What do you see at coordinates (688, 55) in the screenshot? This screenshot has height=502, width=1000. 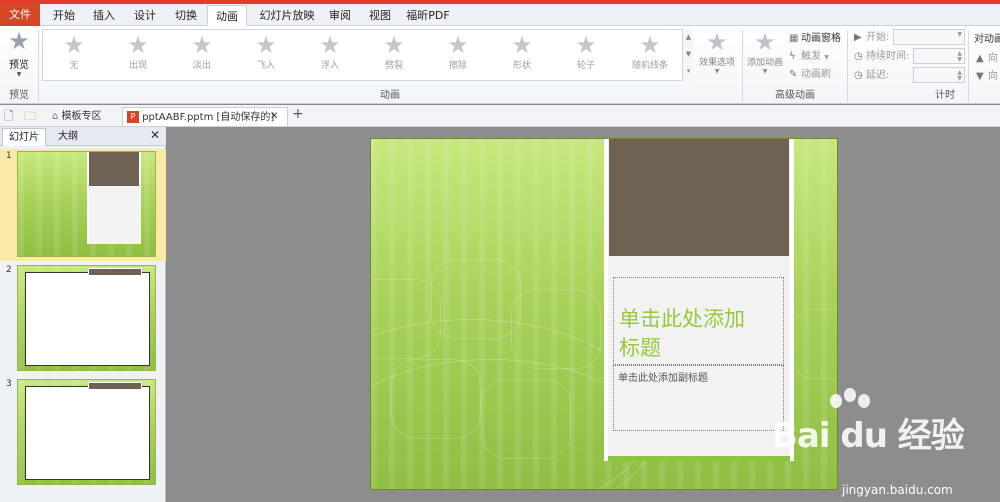 I see `gallery-scrollbar: ▲ ▼ ▾` at bounding box center [688, 55].